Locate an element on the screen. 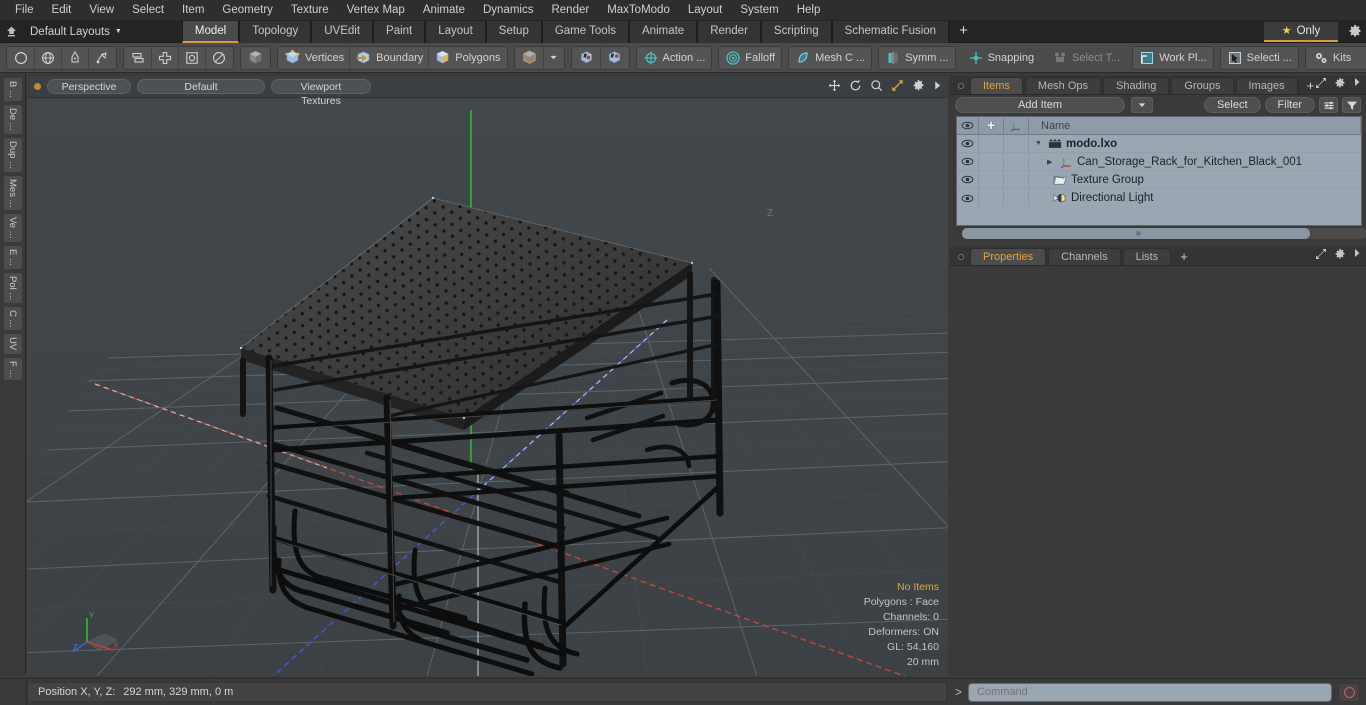  menu-item-item: Item is located at coordinates (193, 10).